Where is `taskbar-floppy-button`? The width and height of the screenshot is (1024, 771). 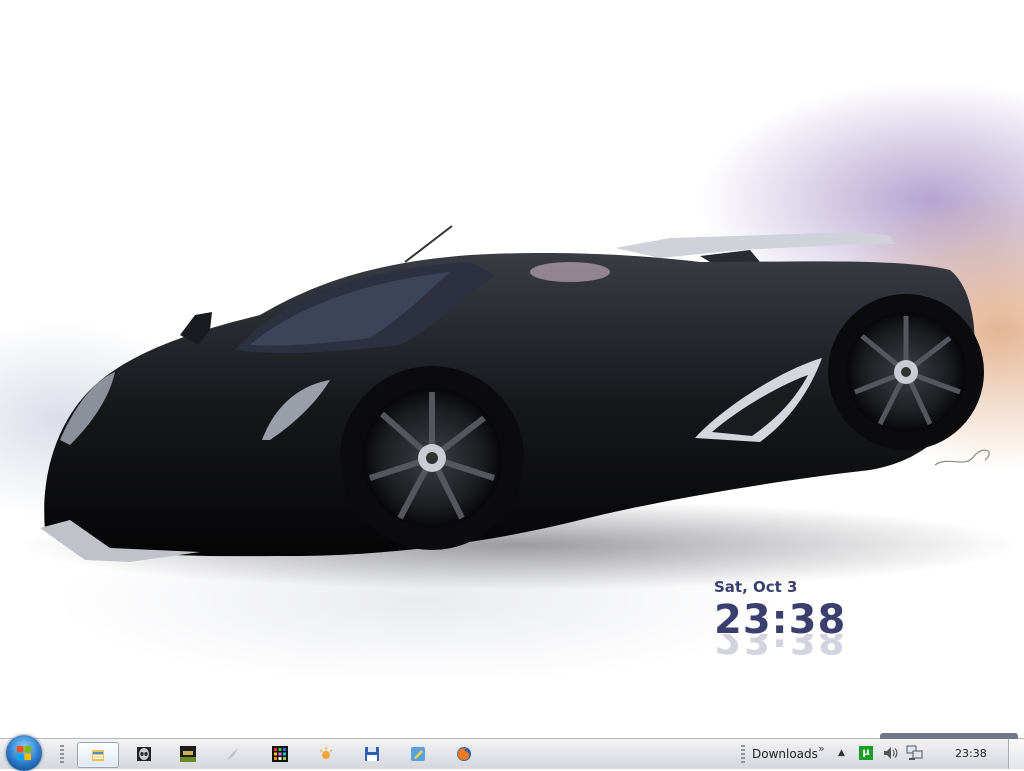
taskbar-floppy-button is located at coordinates (372, 754).